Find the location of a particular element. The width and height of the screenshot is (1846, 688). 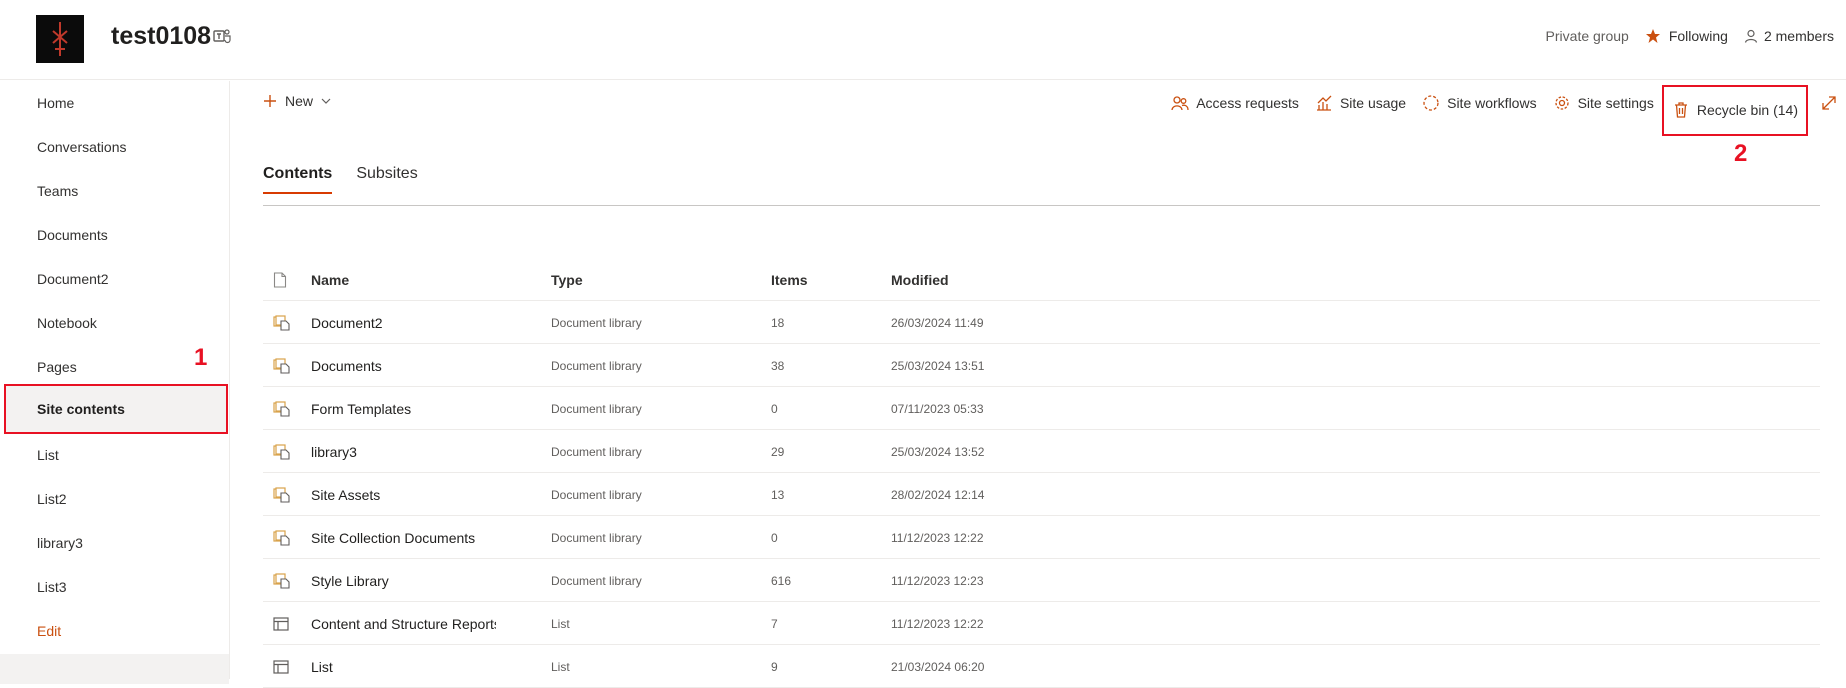

tabs-divider is located at coordinates (1041, 205).